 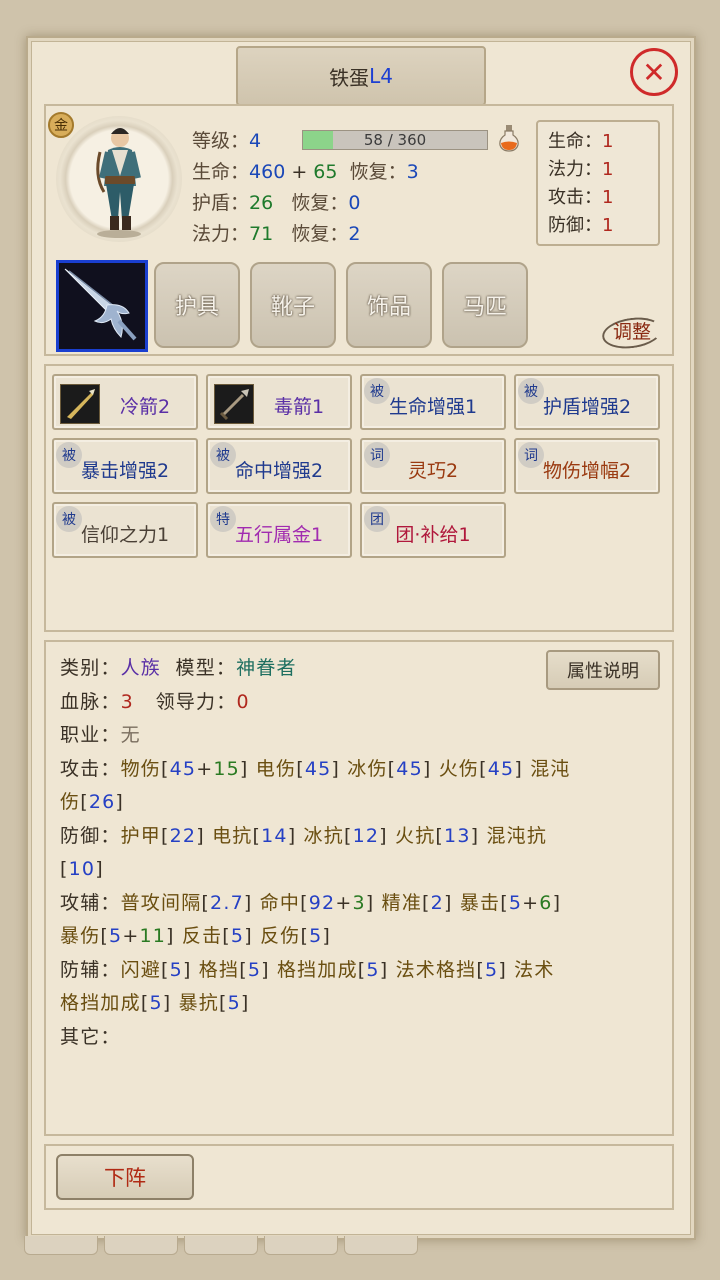 What do you see at coordinates (293, 305) in the screenshot?
I see `equip-slot-boots: 靴子` at bounding box center [293, 305].